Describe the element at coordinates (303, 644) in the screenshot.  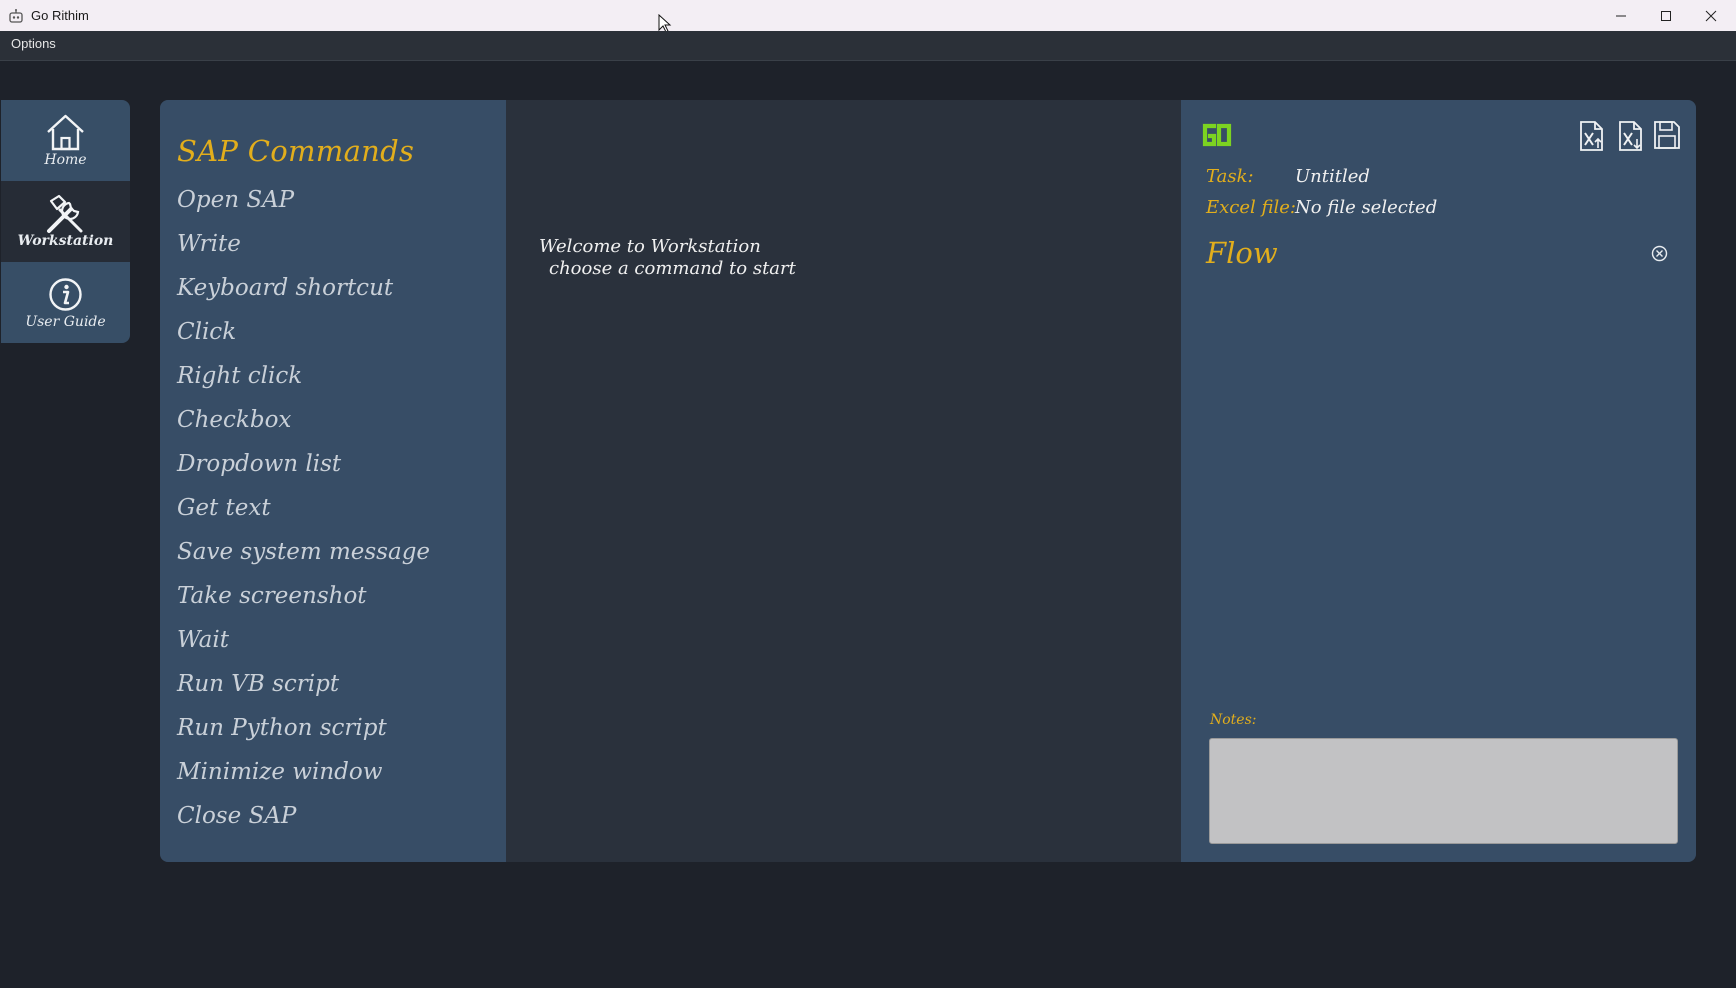
I see `command-wait: Wait` at that location.